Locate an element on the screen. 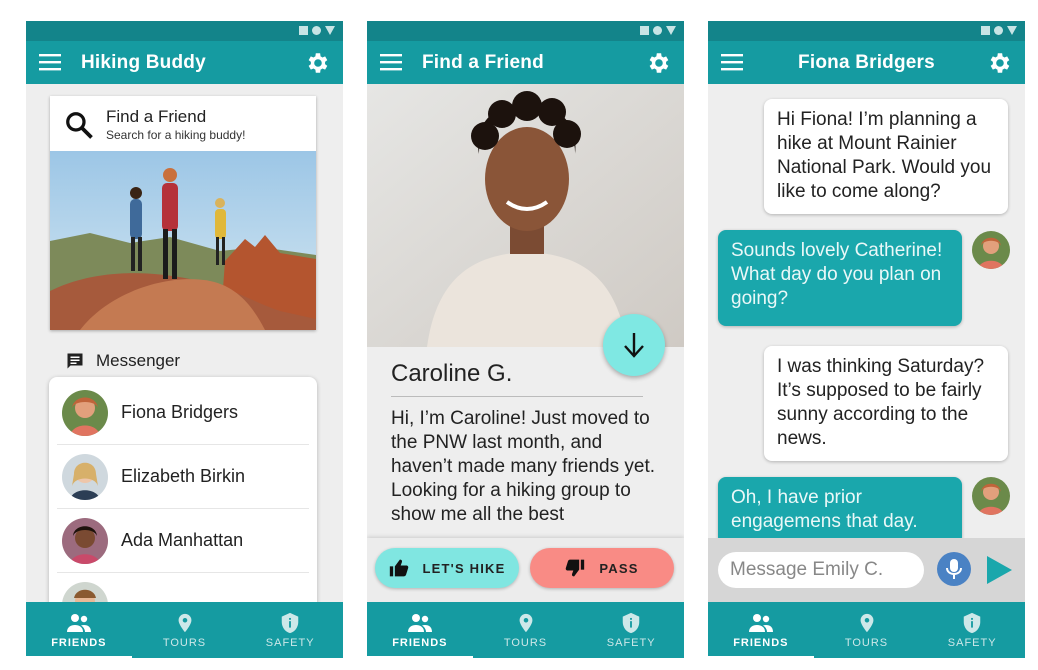 The height and width of the screenshot is (670, 1038). chat-title: Fiona Bridgers is located at coordinates (866, 62).